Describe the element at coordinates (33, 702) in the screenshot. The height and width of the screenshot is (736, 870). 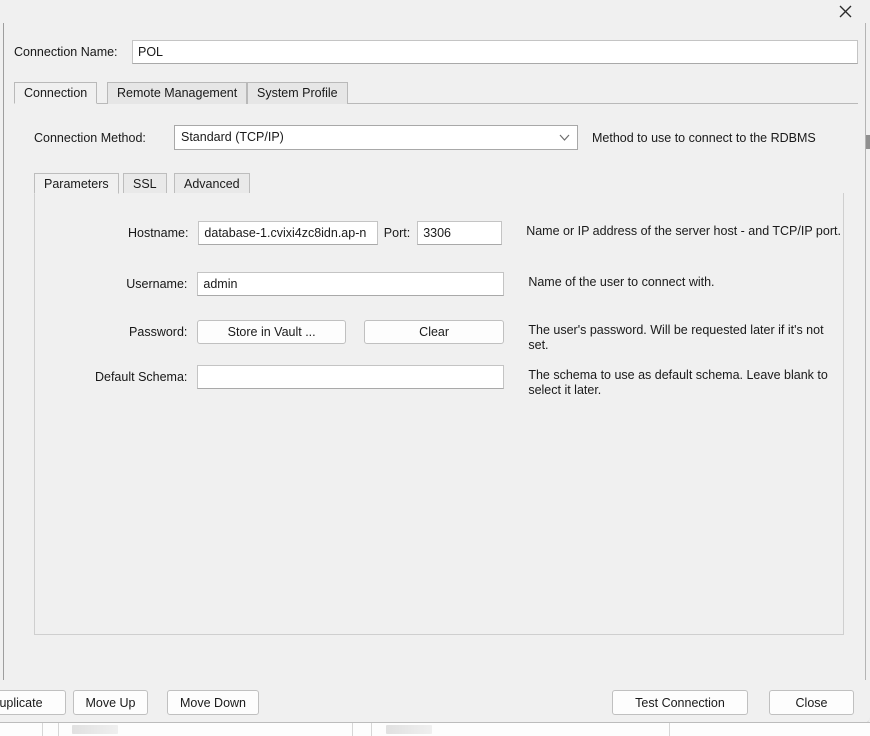
I see `duplicate-button: uplicate` at that location.